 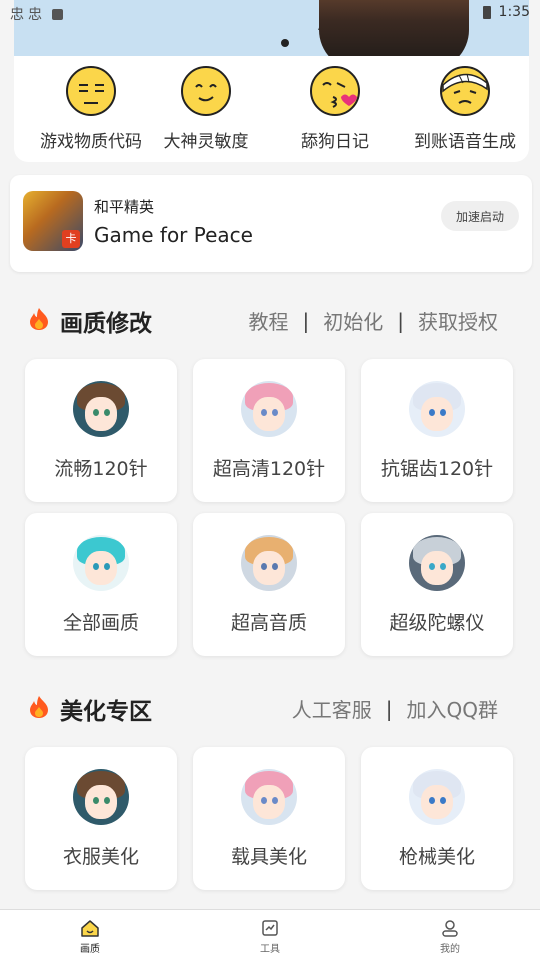 What do you see at coordinates (450, 928) in the screenshot?
I see `profile-icon` at bounding box center [450, 928].